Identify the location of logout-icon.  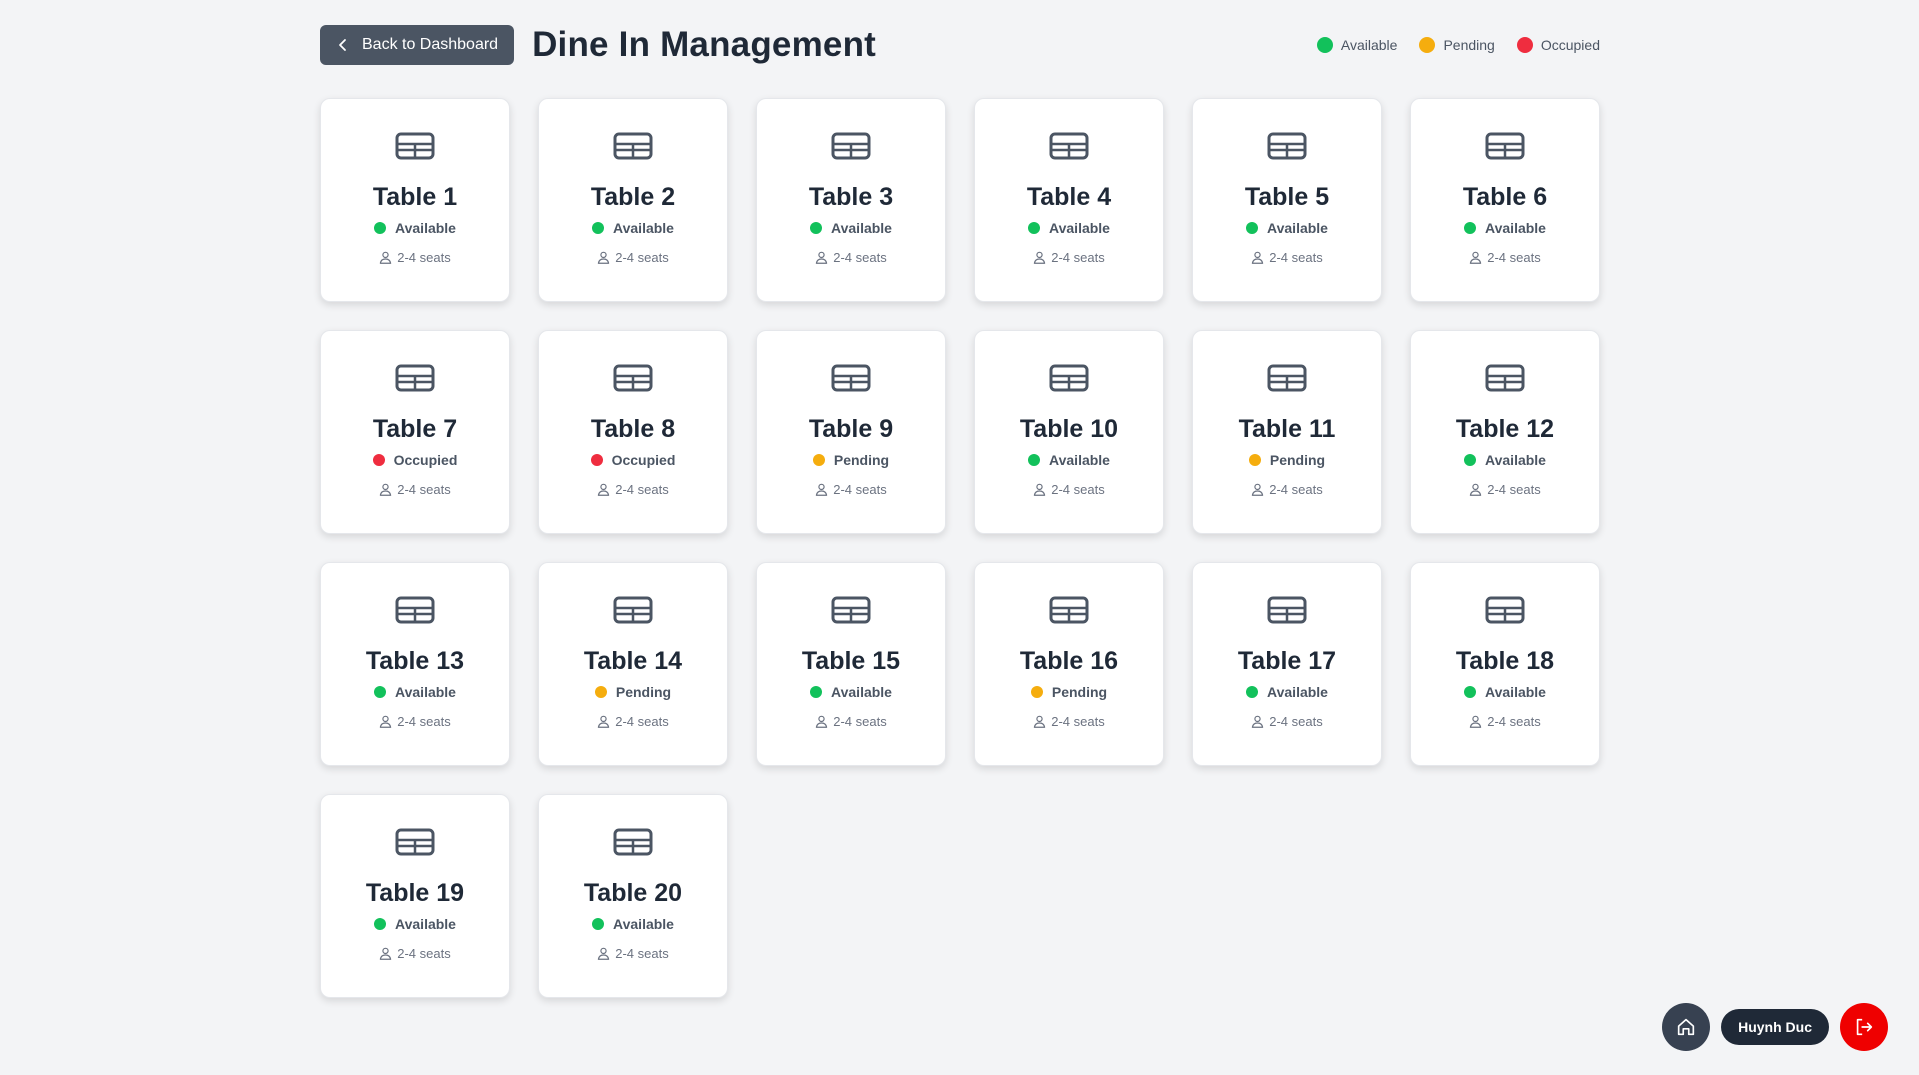
(1864, 1027).